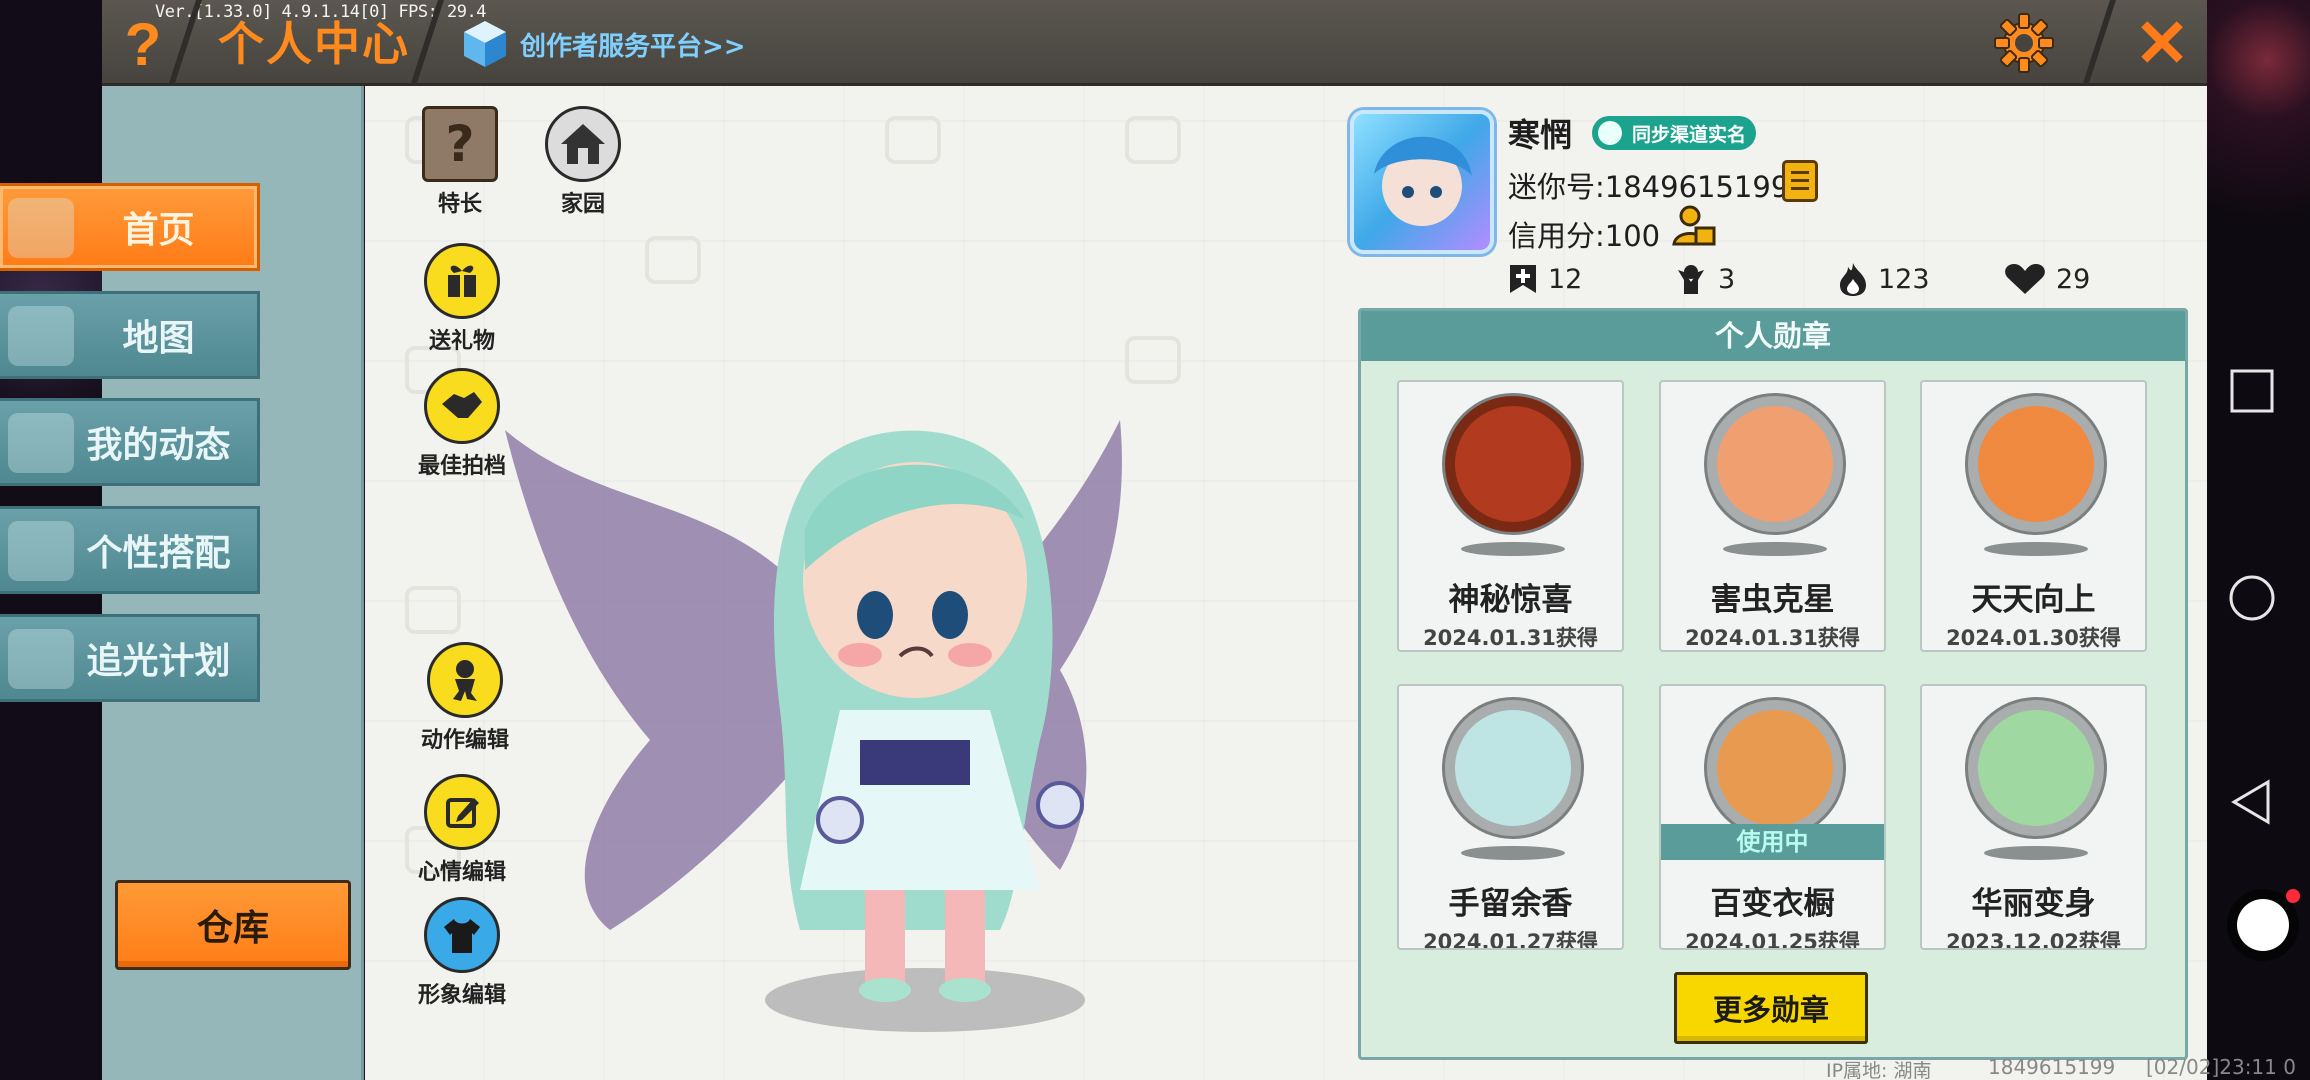 Image resolution: width=2310 pixels, height=1080 pixels. What do you see at coordinates (1853, 279) in the screenshot?
I see `flame-icon` at bounding box center [1853, 279].